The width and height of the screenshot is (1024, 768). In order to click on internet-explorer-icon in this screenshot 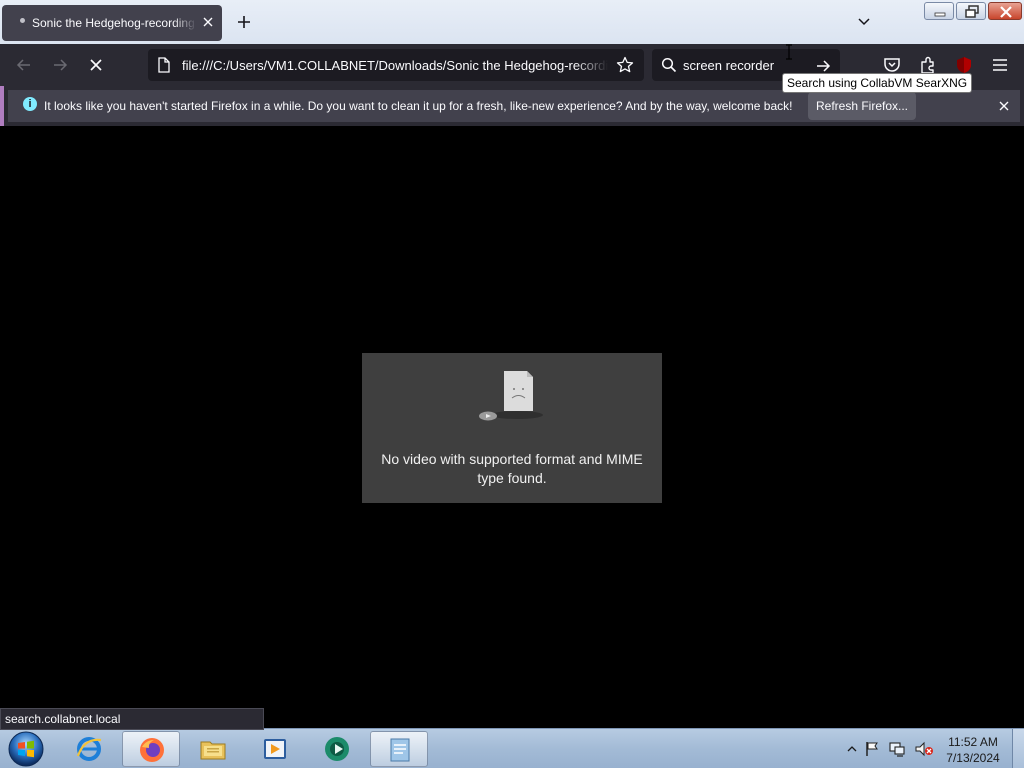, I will do `click(89, 749)`.